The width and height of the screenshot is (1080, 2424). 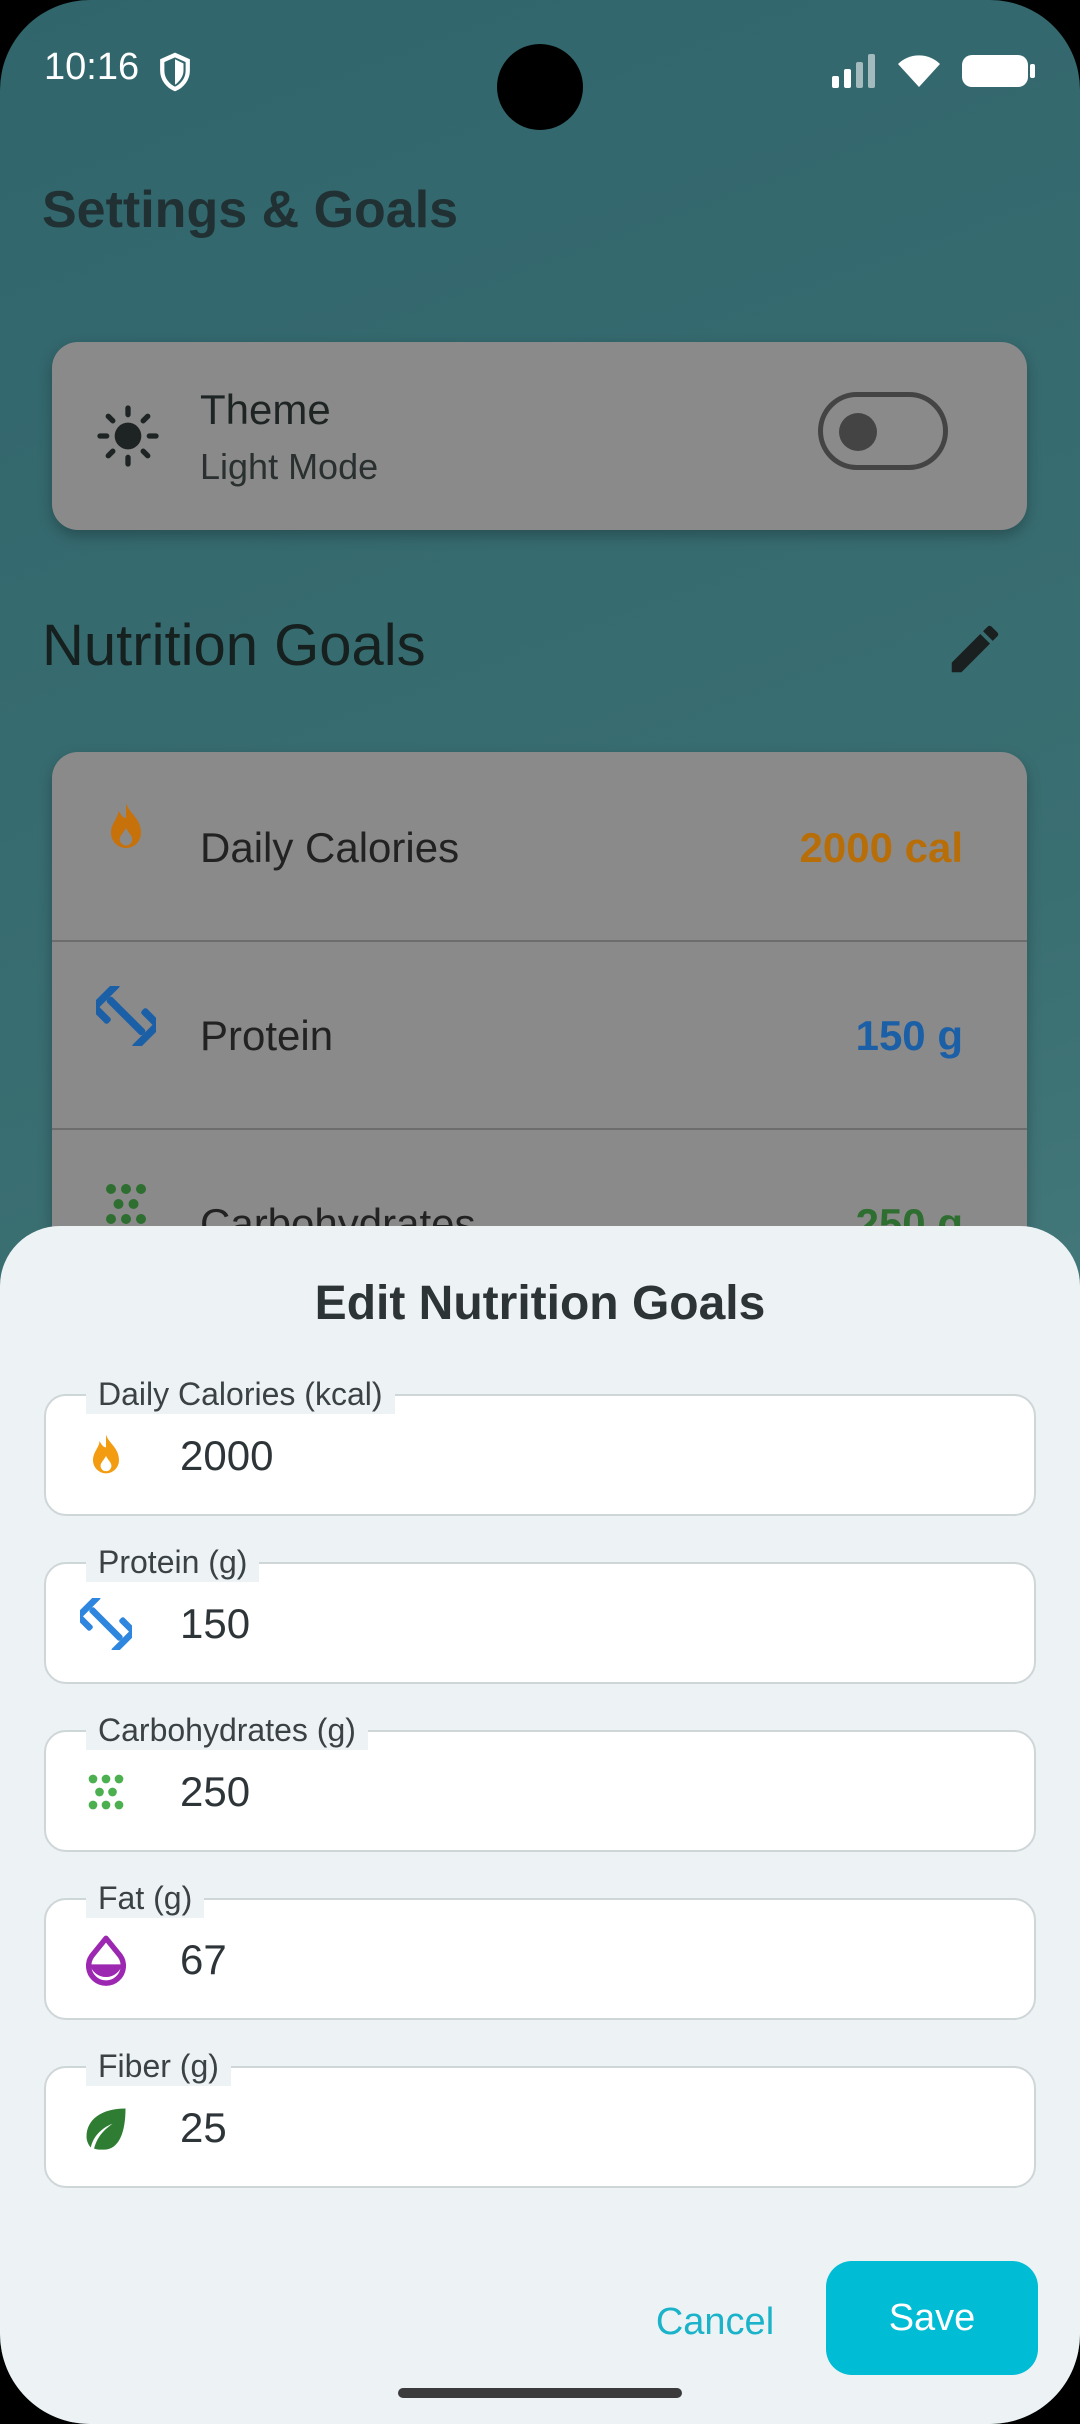 I want to click on theme-title: Theme, so click(x=265, y=409).